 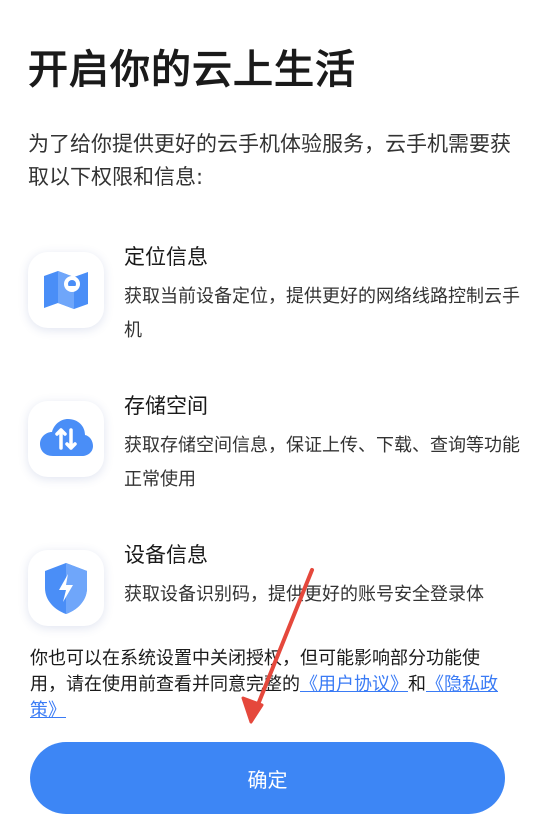 What do you see at coordinates (304, 594) in the screenshot?
I see `permission-desc-device: 获取设备识别码，提供更好的账号安全登录体` at bounding box center [304, 594].